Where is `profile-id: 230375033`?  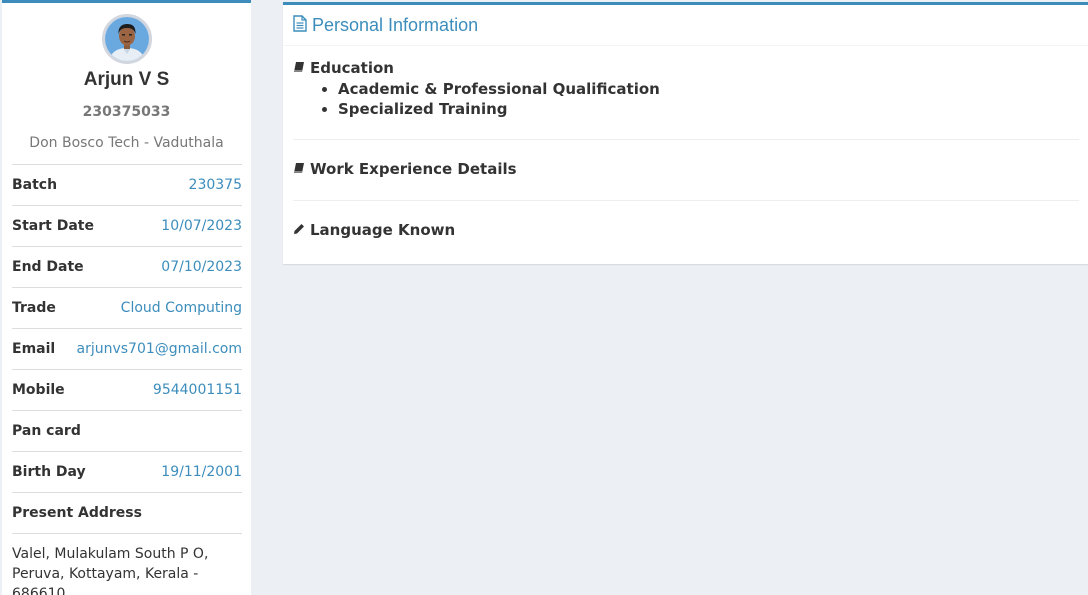 profile-id: 230375033 is located at coordinates (126, 112).